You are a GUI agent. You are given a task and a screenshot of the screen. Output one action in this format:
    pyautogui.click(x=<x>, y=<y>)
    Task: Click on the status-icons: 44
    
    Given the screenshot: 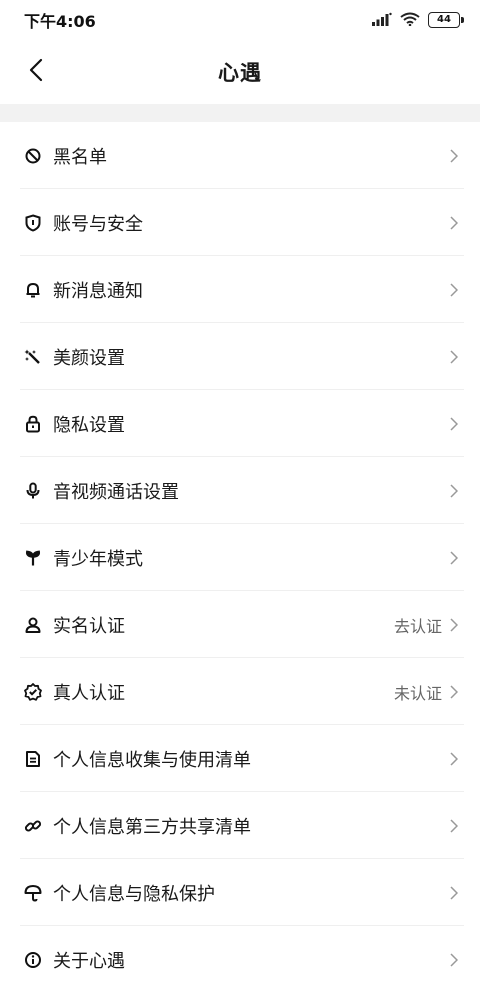 What is the action you would take?
    pyautogui.click(x=418, y=20)
    